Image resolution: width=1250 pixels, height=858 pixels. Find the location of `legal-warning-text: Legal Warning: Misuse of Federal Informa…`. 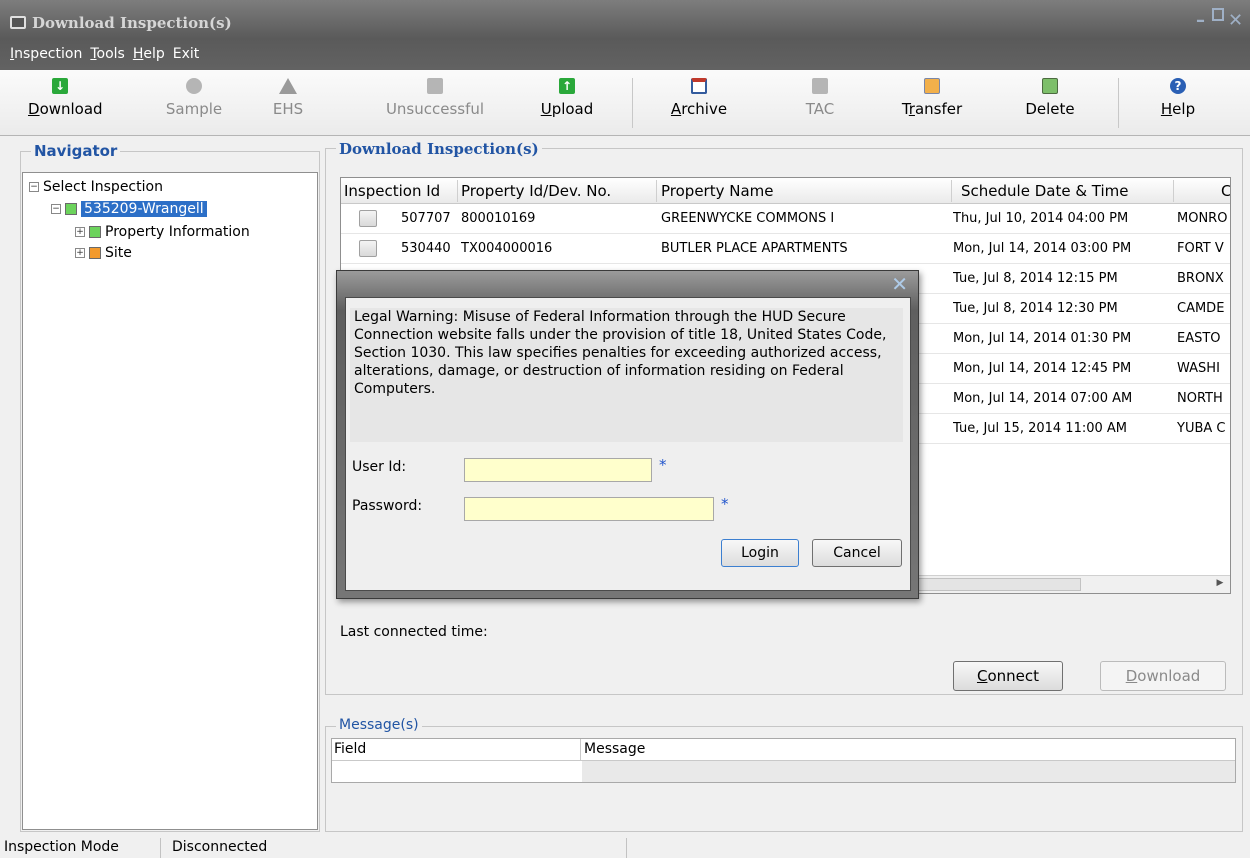

legal-warning-text: Legal Warning: Misuse of Federal Informa… is located at coordinates (626, 375).